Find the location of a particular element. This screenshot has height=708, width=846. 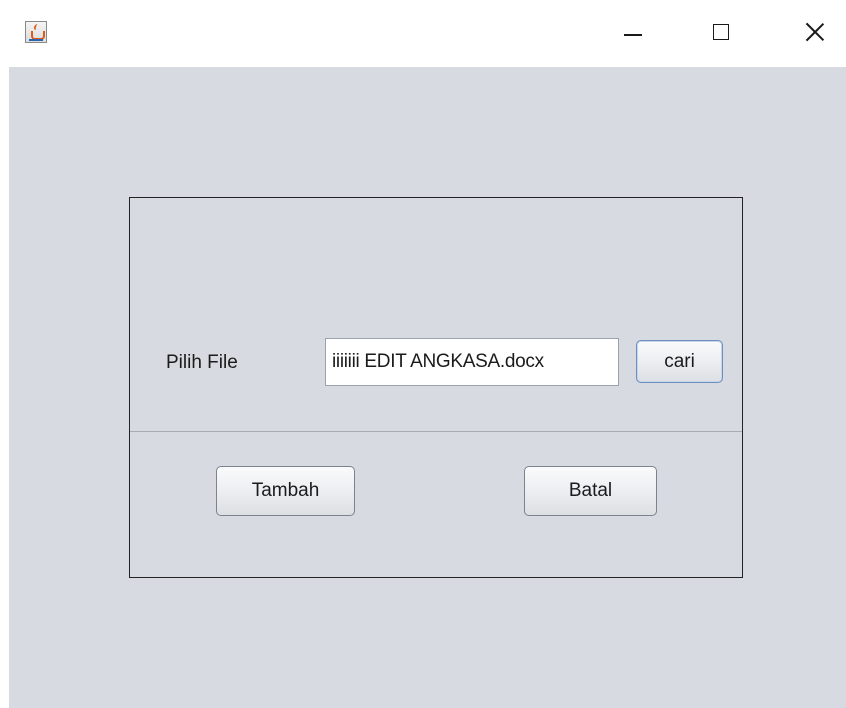

add-button: Tambah is located at coordinates (285, 491).